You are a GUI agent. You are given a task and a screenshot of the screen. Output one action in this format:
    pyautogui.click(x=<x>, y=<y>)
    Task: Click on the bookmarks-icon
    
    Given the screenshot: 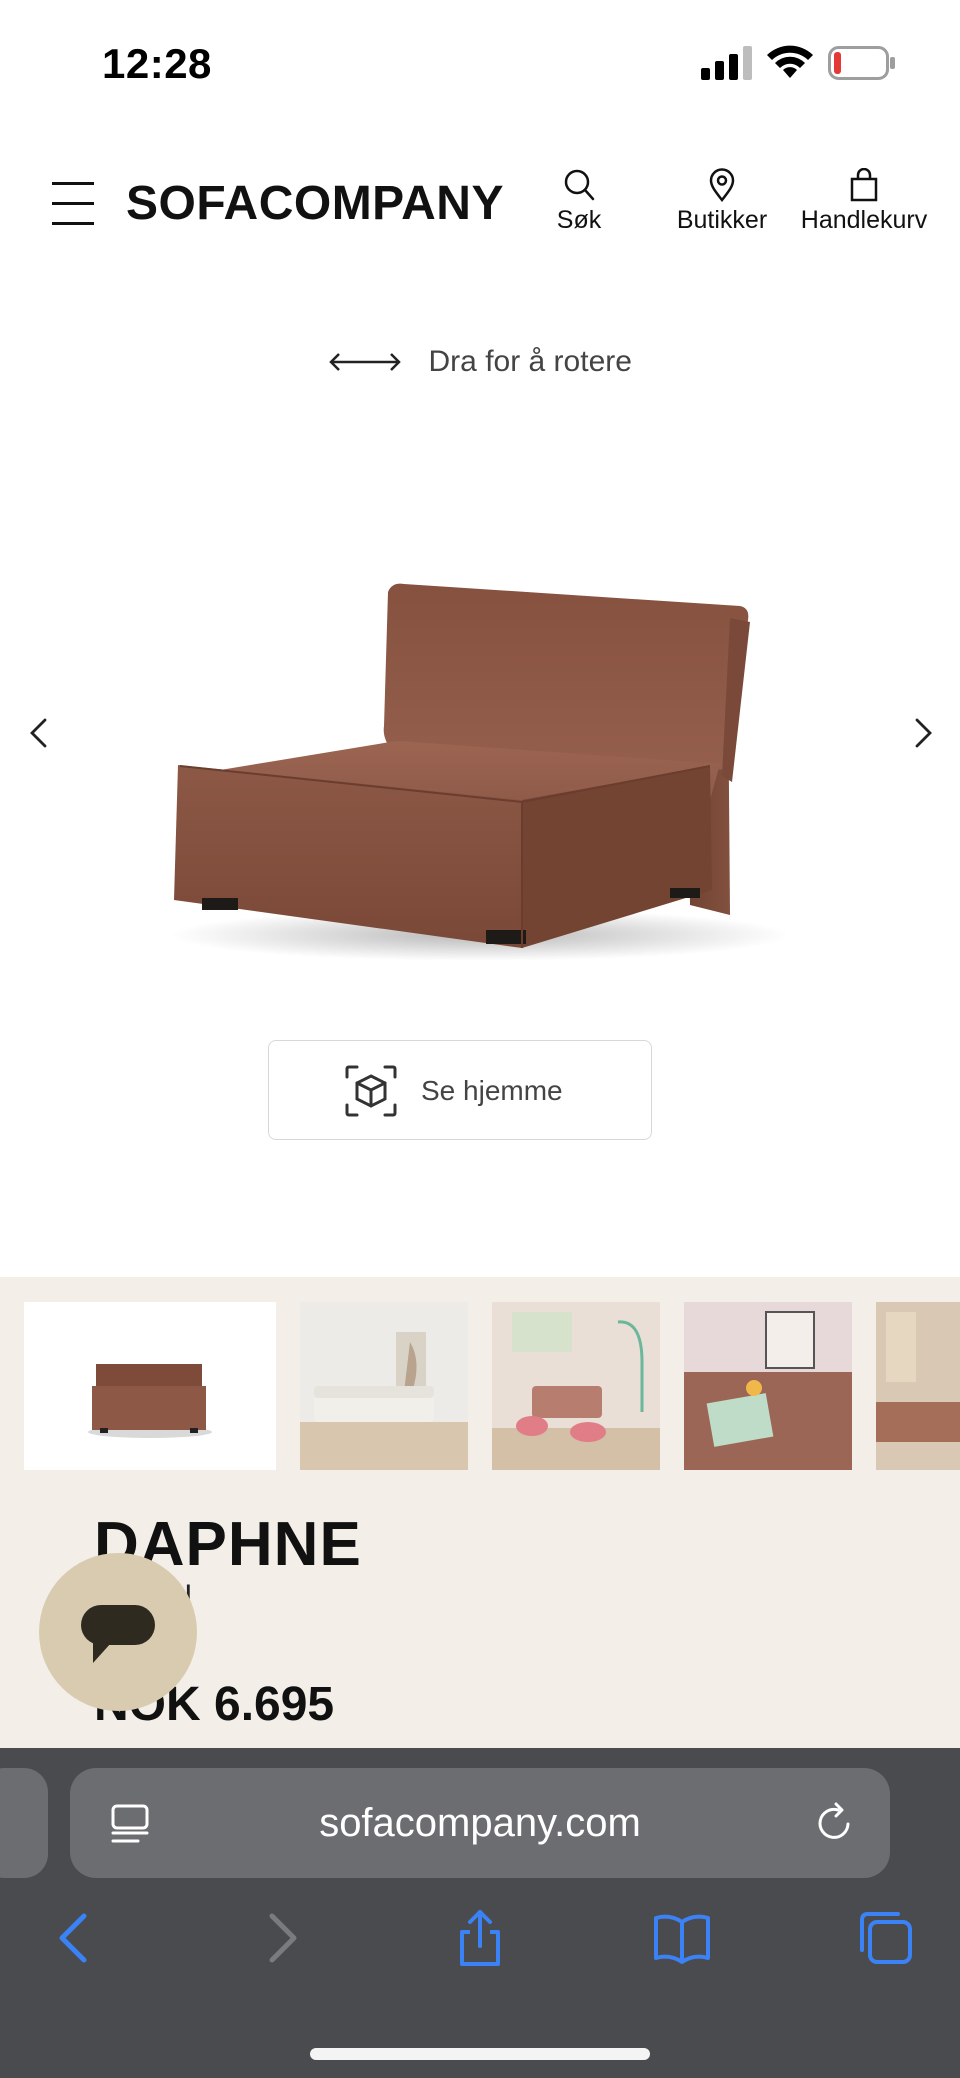 What is the action you would take?
    pyautogui.click(x=682, y=1939)
    